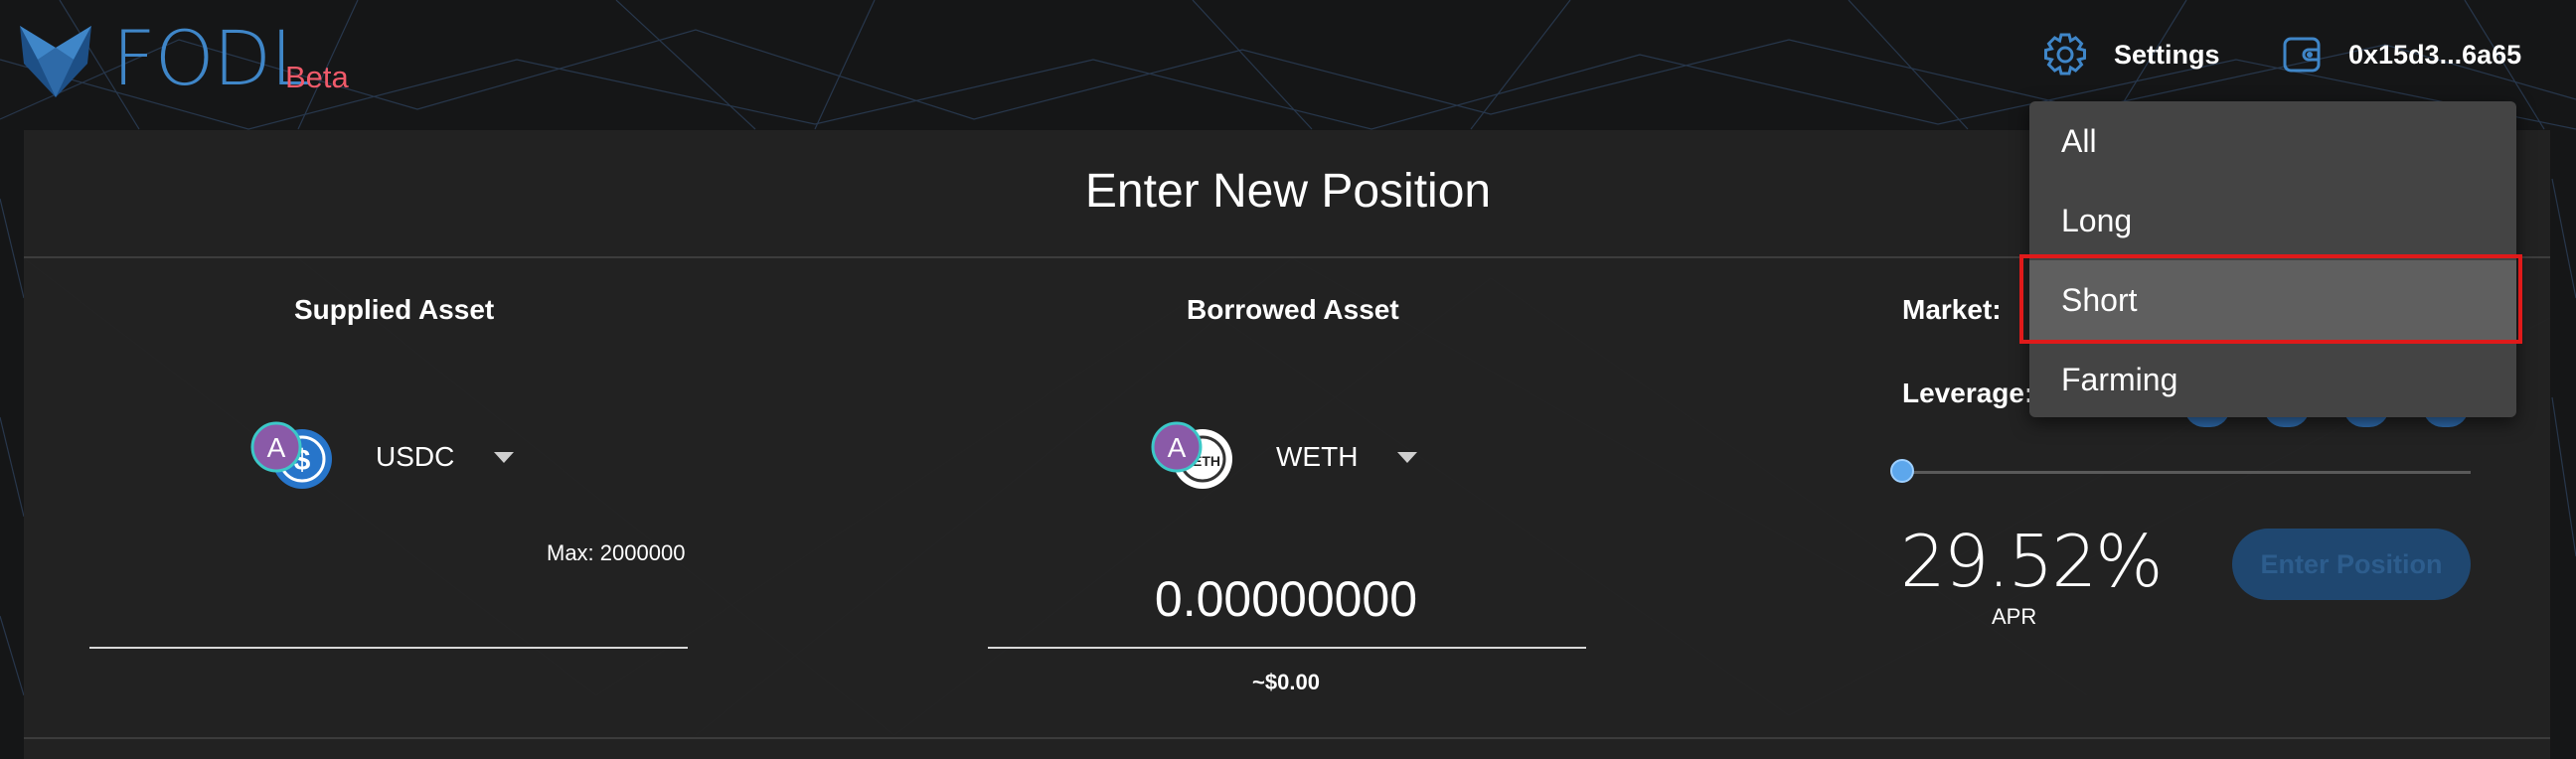 Image resolution: width=2576 pixels, height=759 pixels. I want to click on beta-badge: Beta, so click(317, 77).